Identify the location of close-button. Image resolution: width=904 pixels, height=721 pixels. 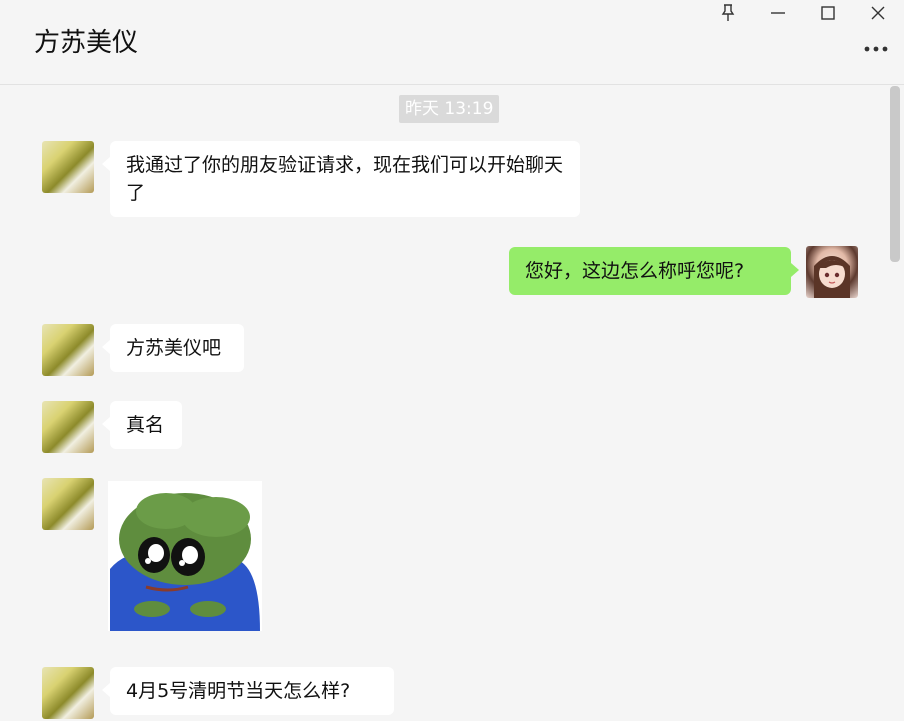
(878, 13).